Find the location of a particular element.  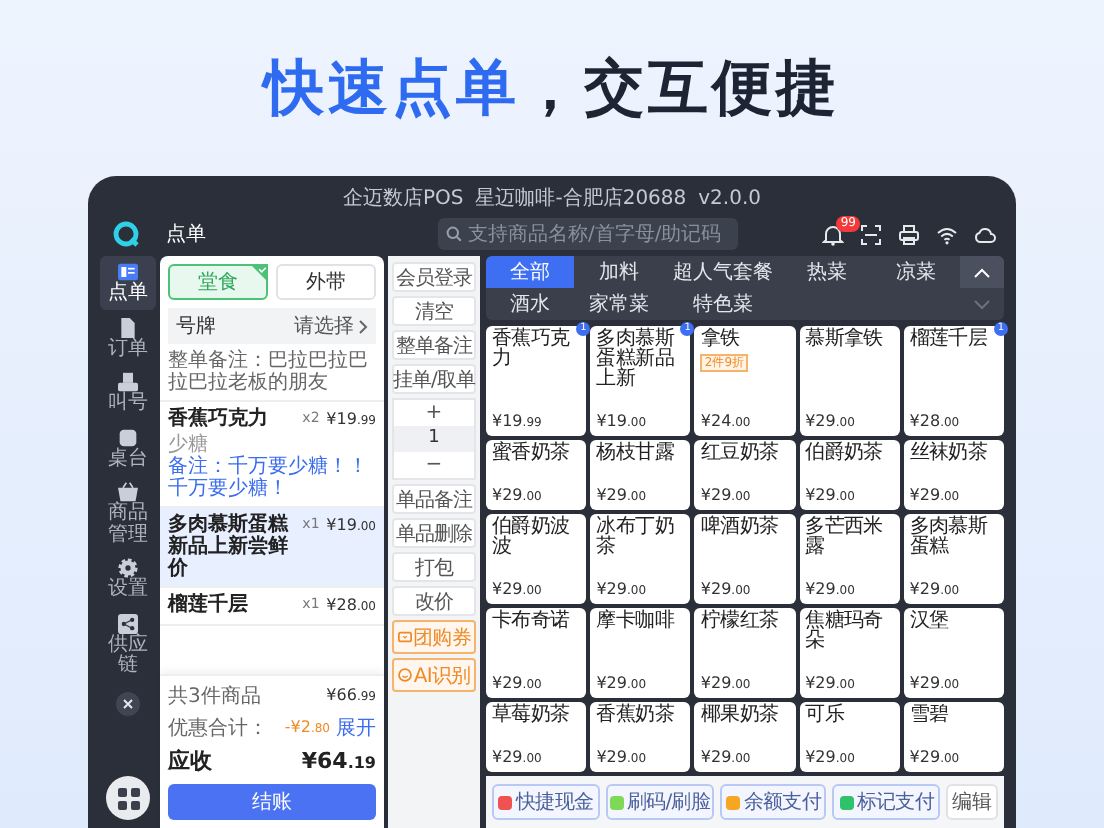

product-name: 香蕉奶茶 is located at coordinates (636, 716).